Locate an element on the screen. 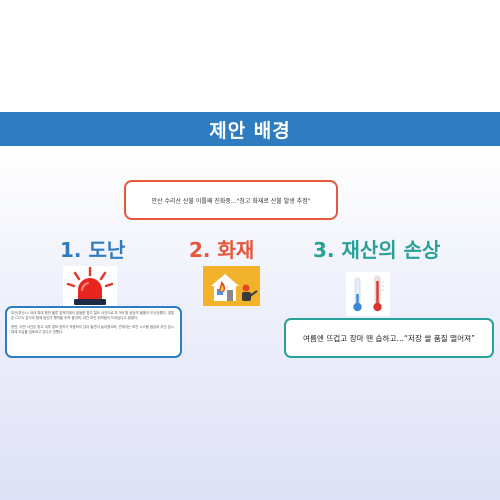 This screenshot has height=500, width=500. category-damage-title: 3. 재산의 손상 is located at coordinates (377, 250).